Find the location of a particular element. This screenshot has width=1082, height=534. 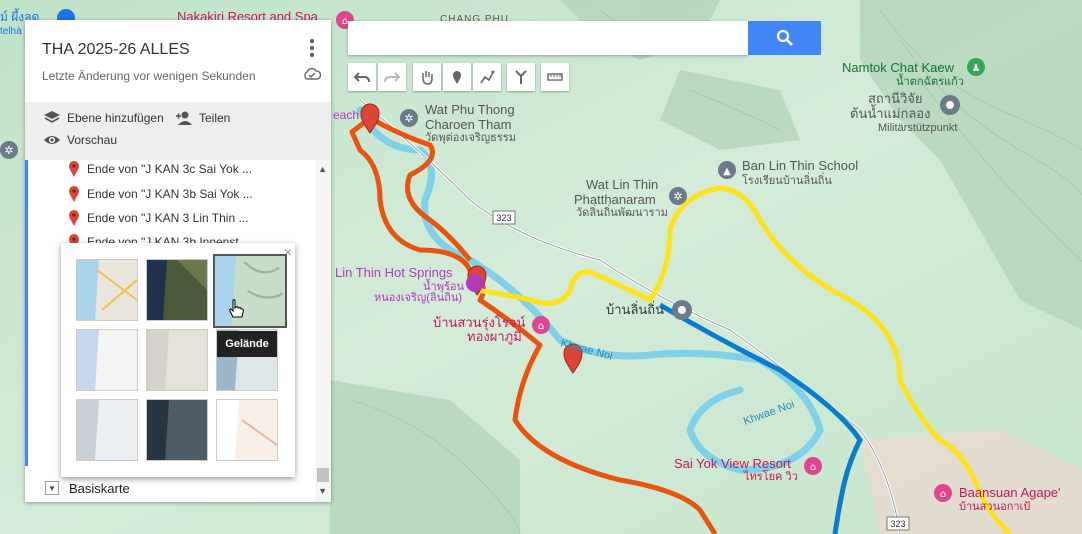

draw-line-button is located at coordinates (487, 77).